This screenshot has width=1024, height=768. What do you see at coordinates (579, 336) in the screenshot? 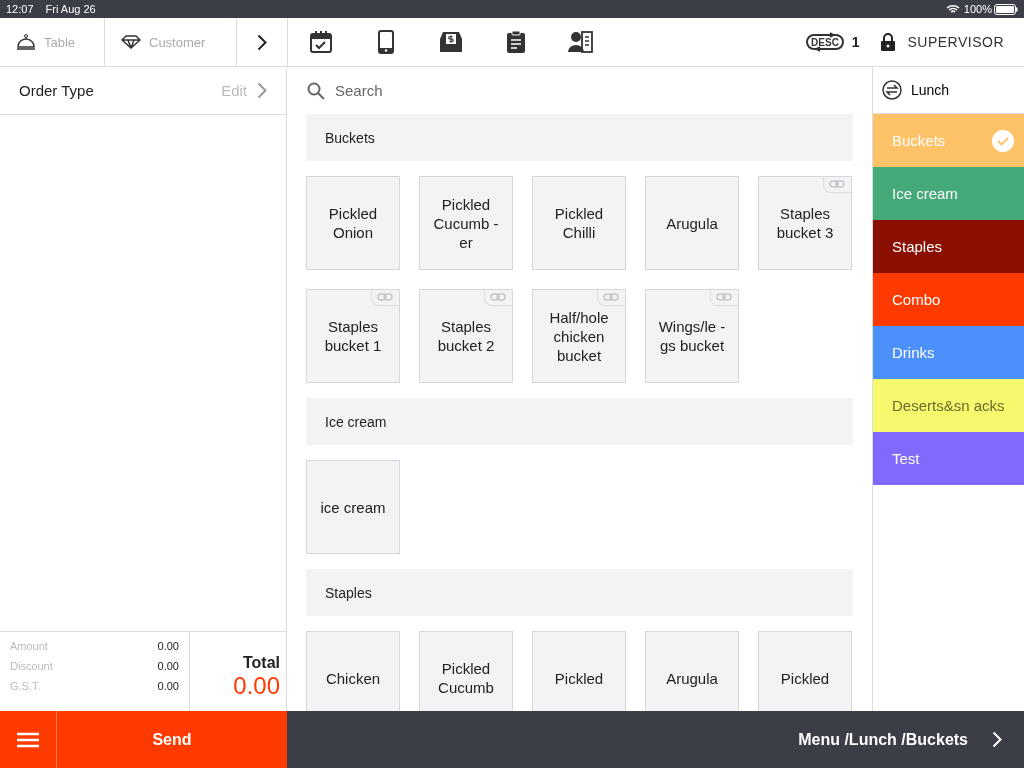
I see `item-tile: Half/hole chicken bucket` at bounding box center [579, 336].